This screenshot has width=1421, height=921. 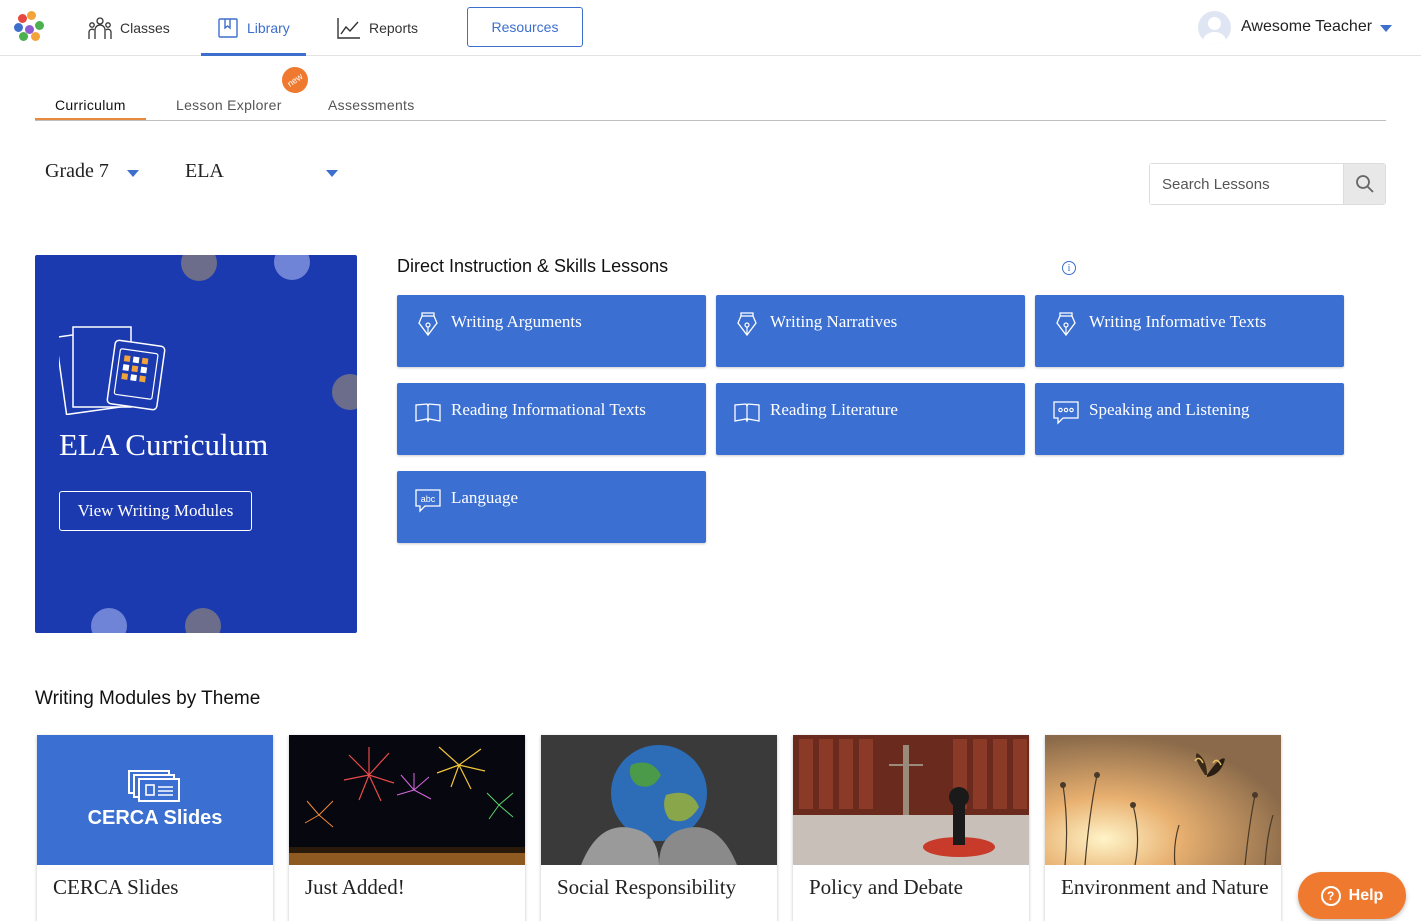 What do you see at coordinates (1307, 26) in the screenshot?
I see `user-name: Awesome Teacher` at bounding box center [1307, 26].